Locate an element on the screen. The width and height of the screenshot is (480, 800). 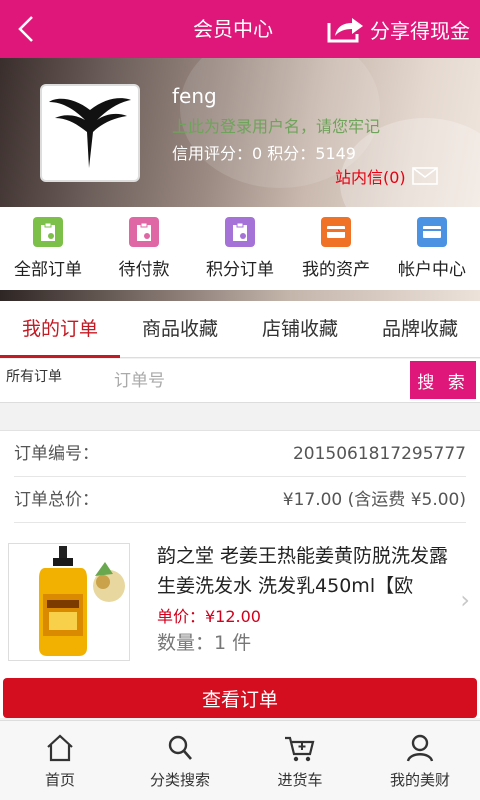
nav-my-account: 我的美财 is located at coordinates (420, 760).